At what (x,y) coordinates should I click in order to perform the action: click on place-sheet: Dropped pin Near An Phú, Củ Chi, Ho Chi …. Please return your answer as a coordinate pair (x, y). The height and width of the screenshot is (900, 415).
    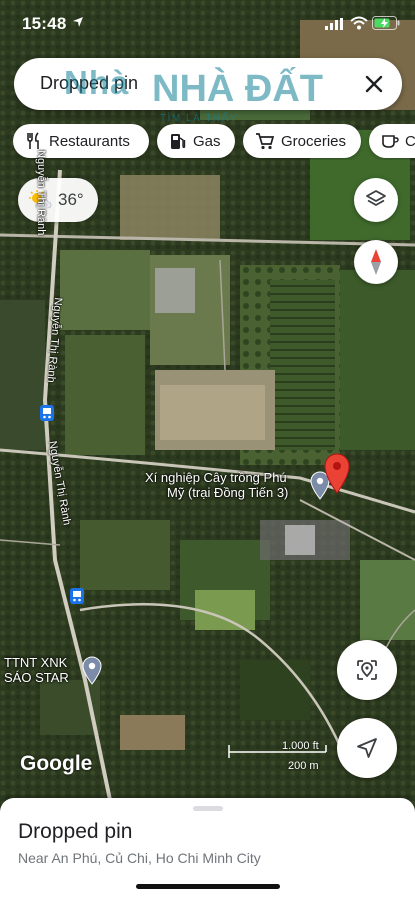
    Looking at the image, I should click on (207, 849).